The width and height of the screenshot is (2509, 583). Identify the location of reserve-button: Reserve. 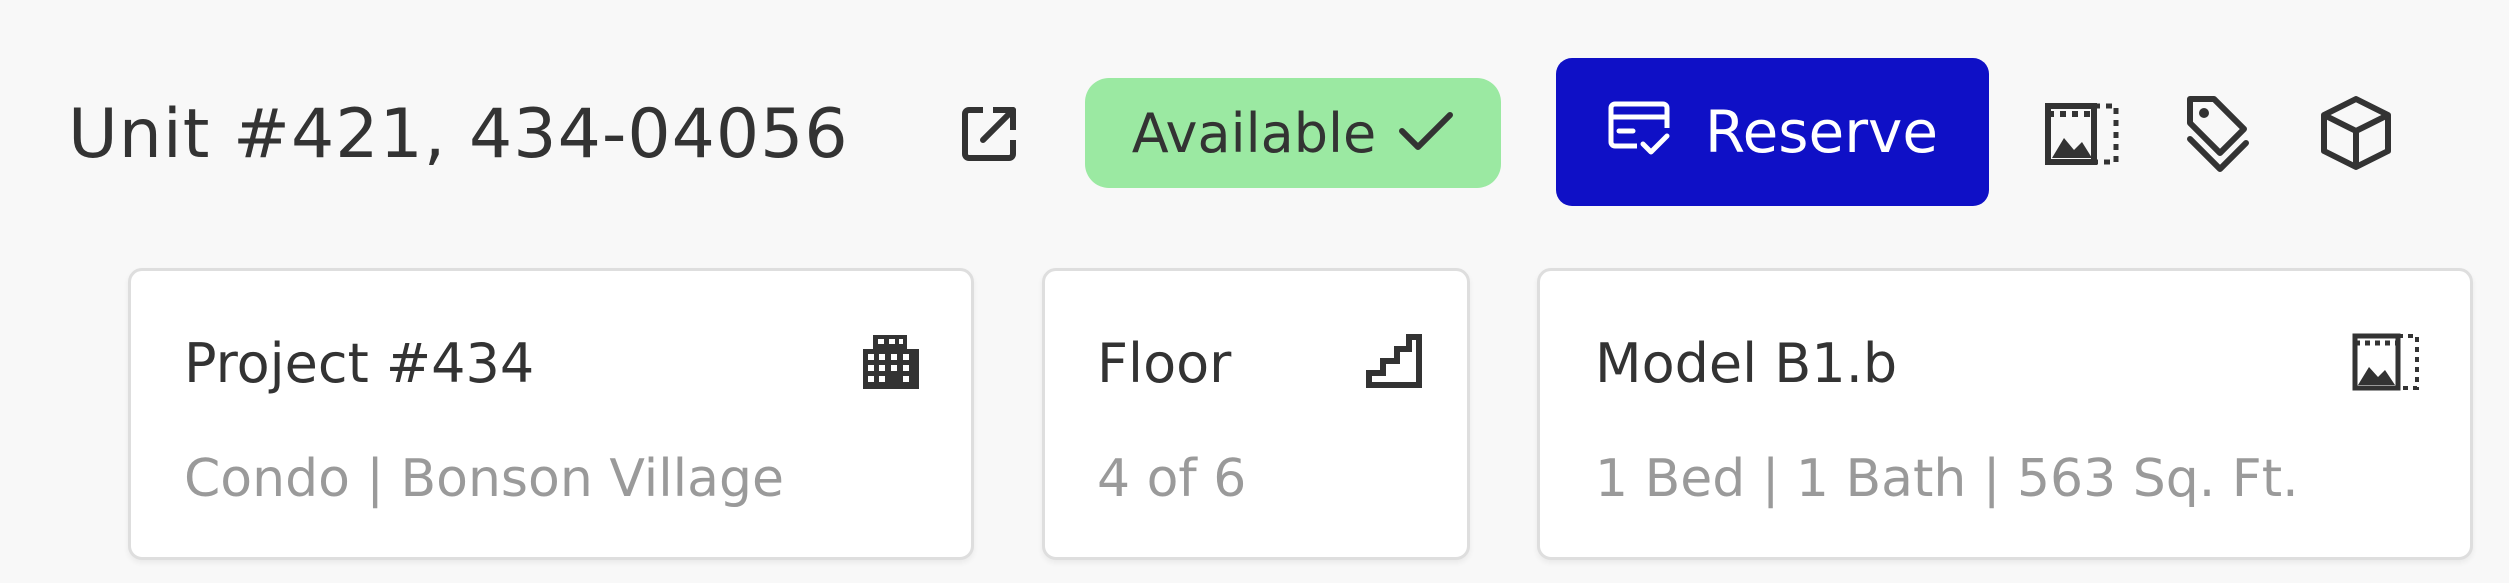
(1772, 132).